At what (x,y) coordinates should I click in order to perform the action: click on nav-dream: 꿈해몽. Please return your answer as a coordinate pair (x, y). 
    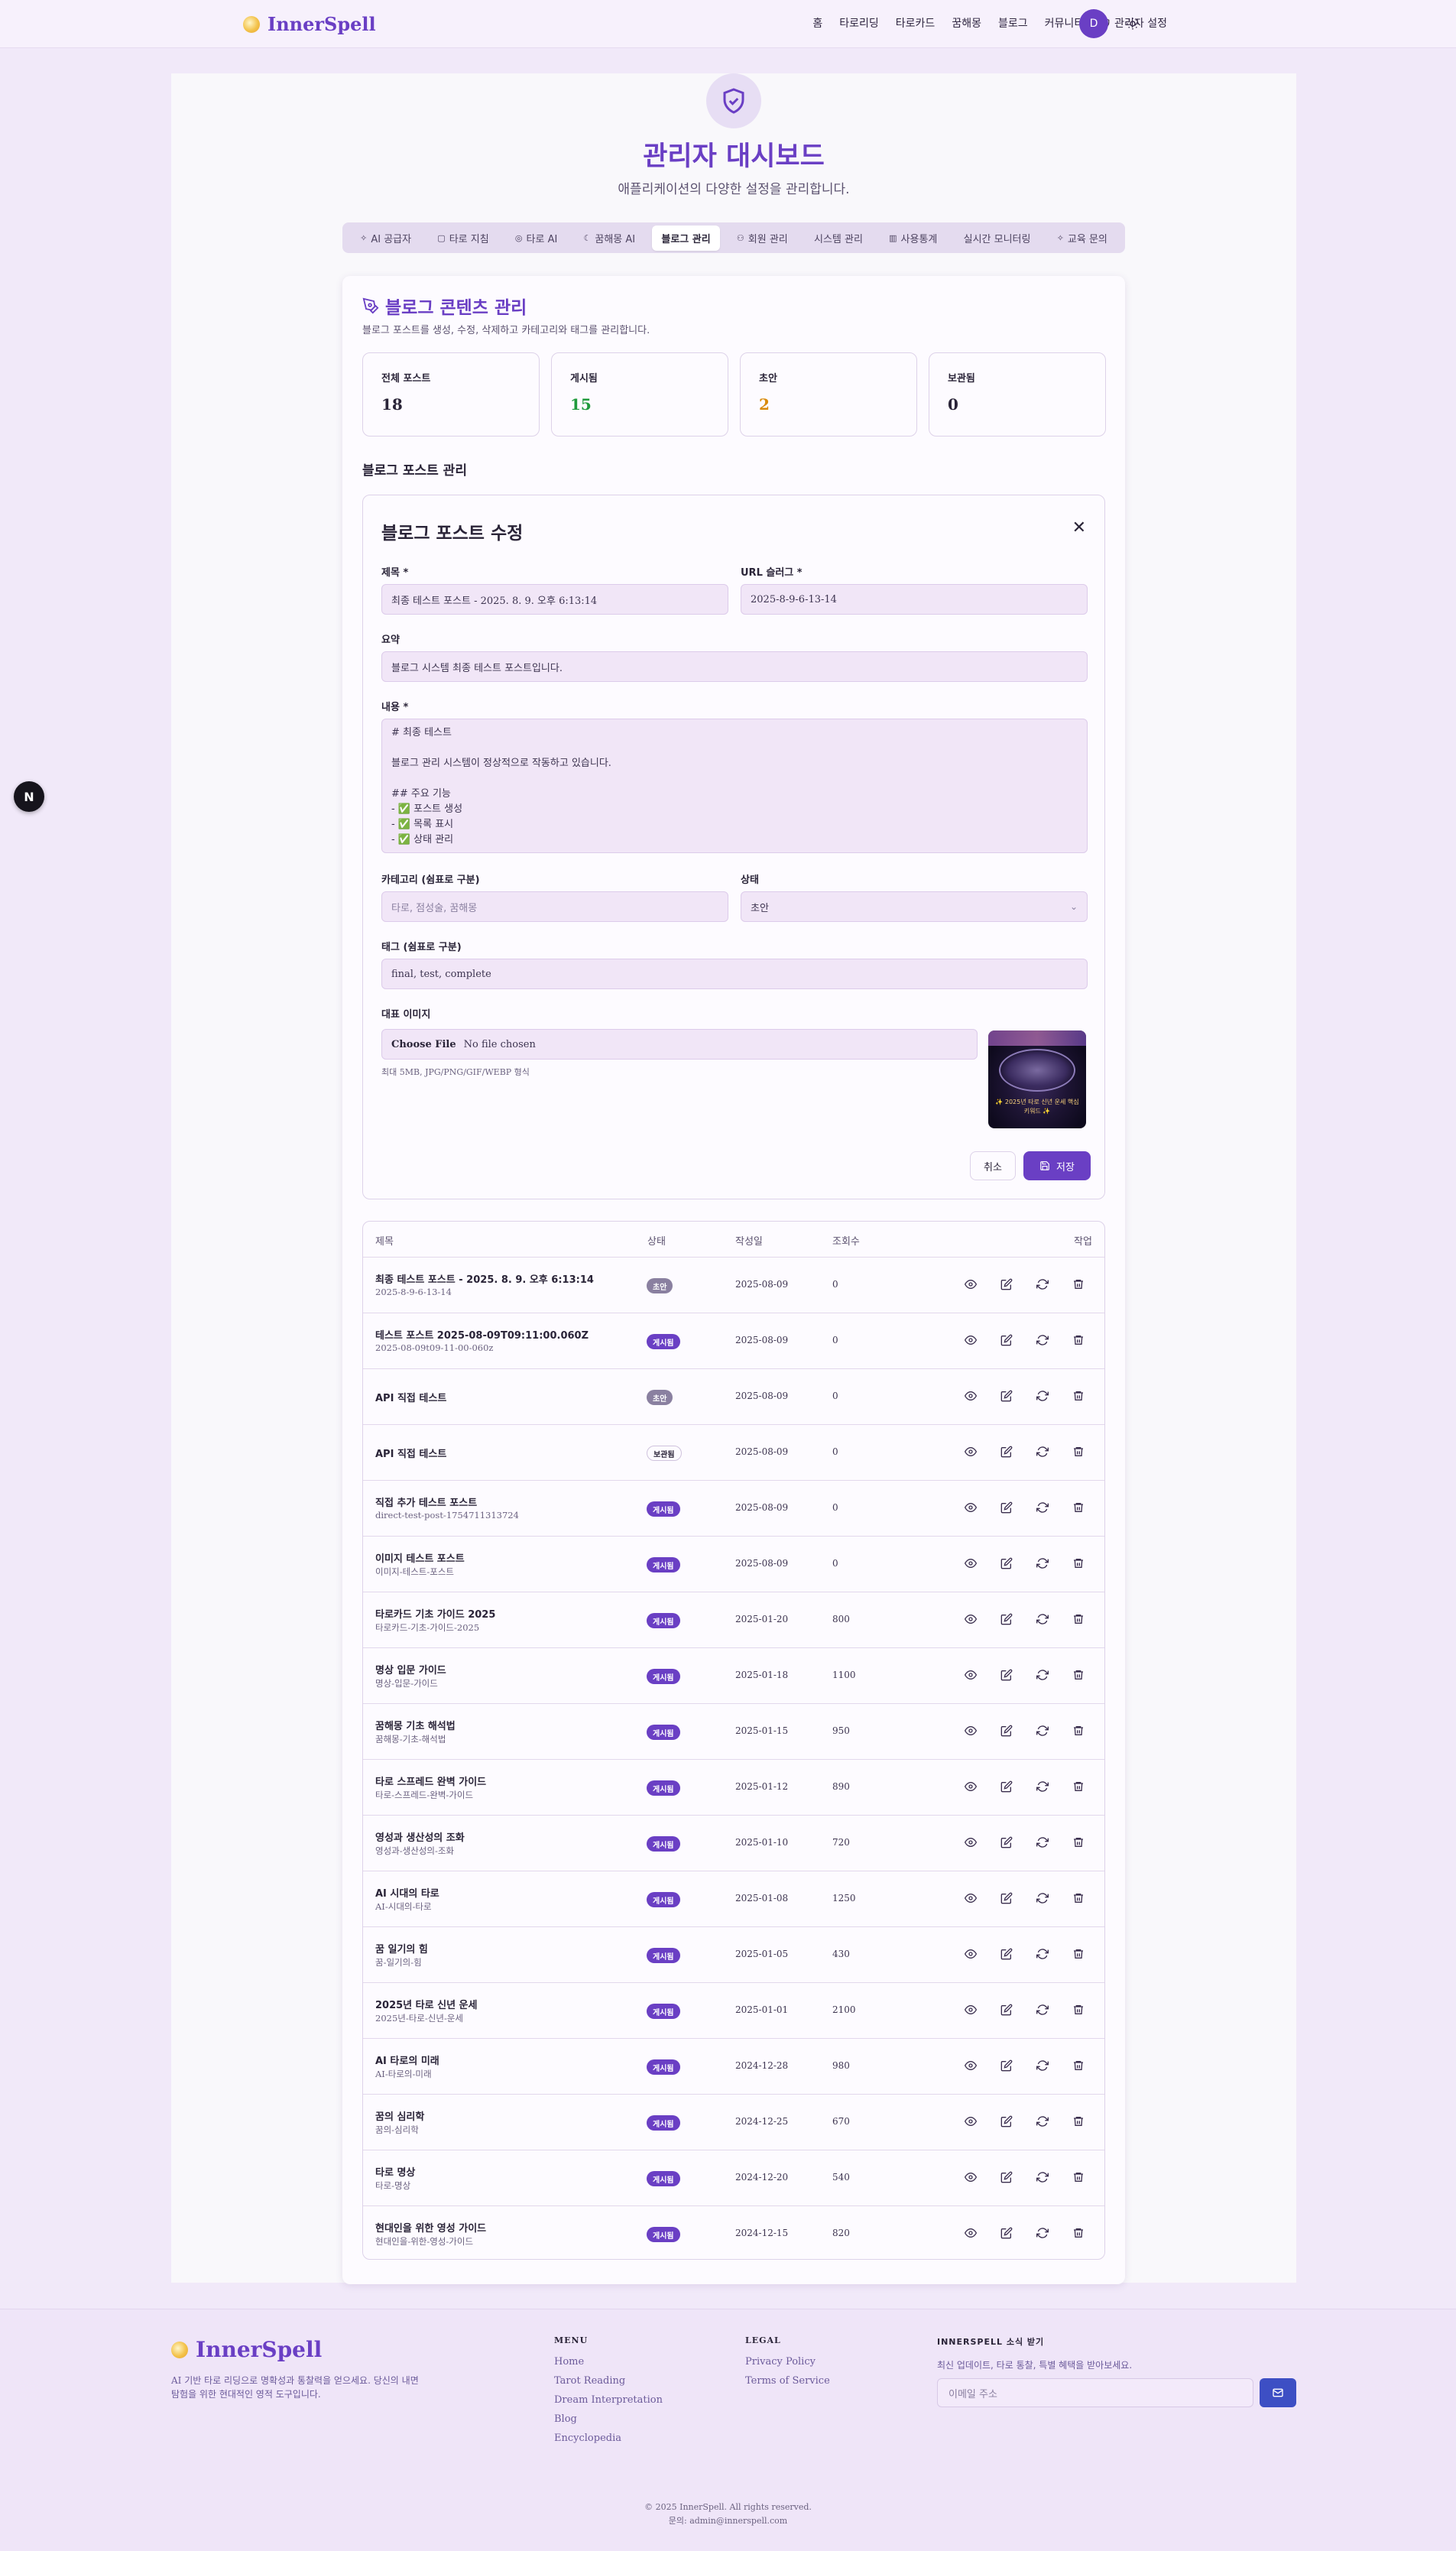
    Looking at the image, I should click on (966, 23).